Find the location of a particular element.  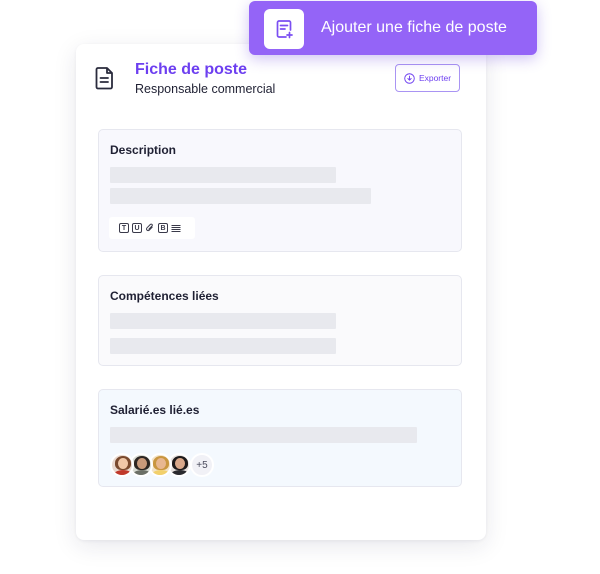

more-employees-badge: +5 is located at coordinates (202, 465).